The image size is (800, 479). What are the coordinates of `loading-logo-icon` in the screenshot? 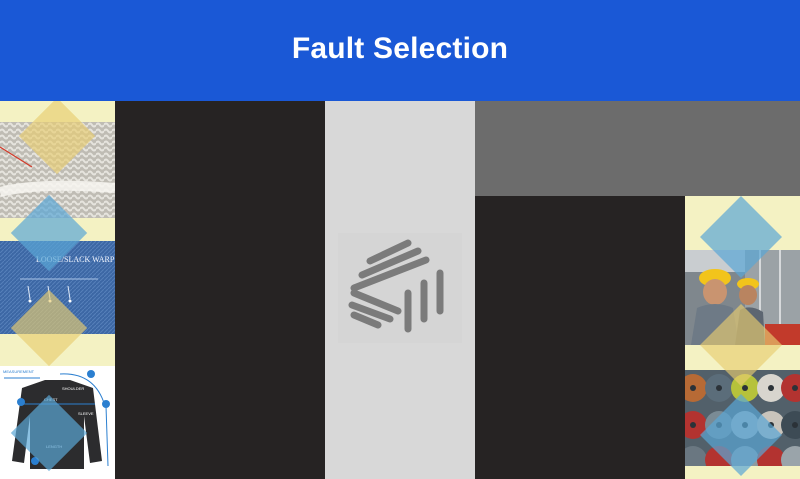 It's located at (400, 288).